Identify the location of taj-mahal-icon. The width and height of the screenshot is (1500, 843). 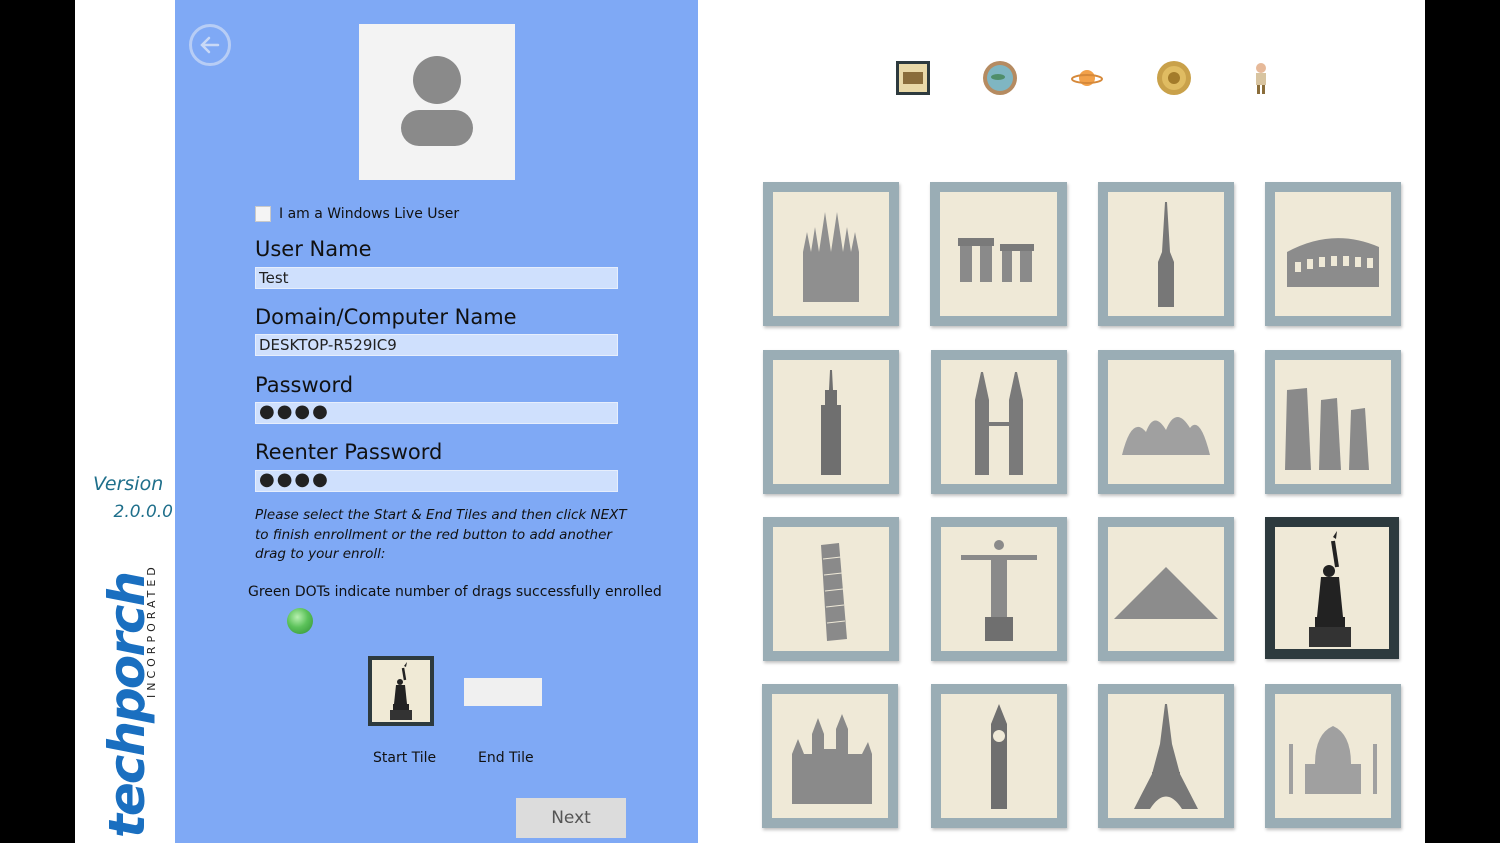
(1333, 760).